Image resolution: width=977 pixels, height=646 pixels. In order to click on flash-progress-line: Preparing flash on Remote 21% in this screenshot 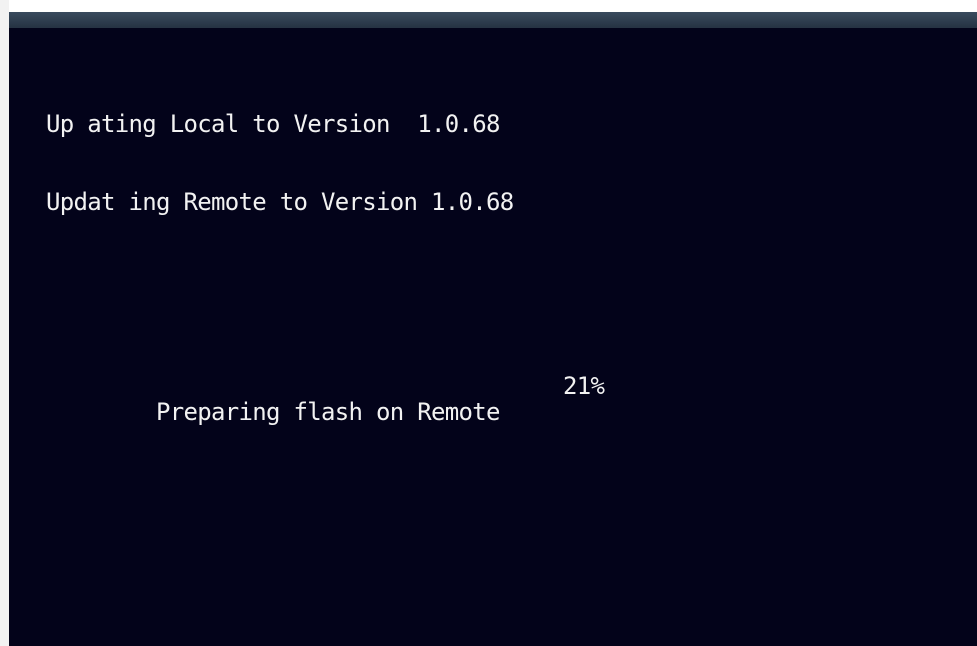, I will do `click(325, 399)`.